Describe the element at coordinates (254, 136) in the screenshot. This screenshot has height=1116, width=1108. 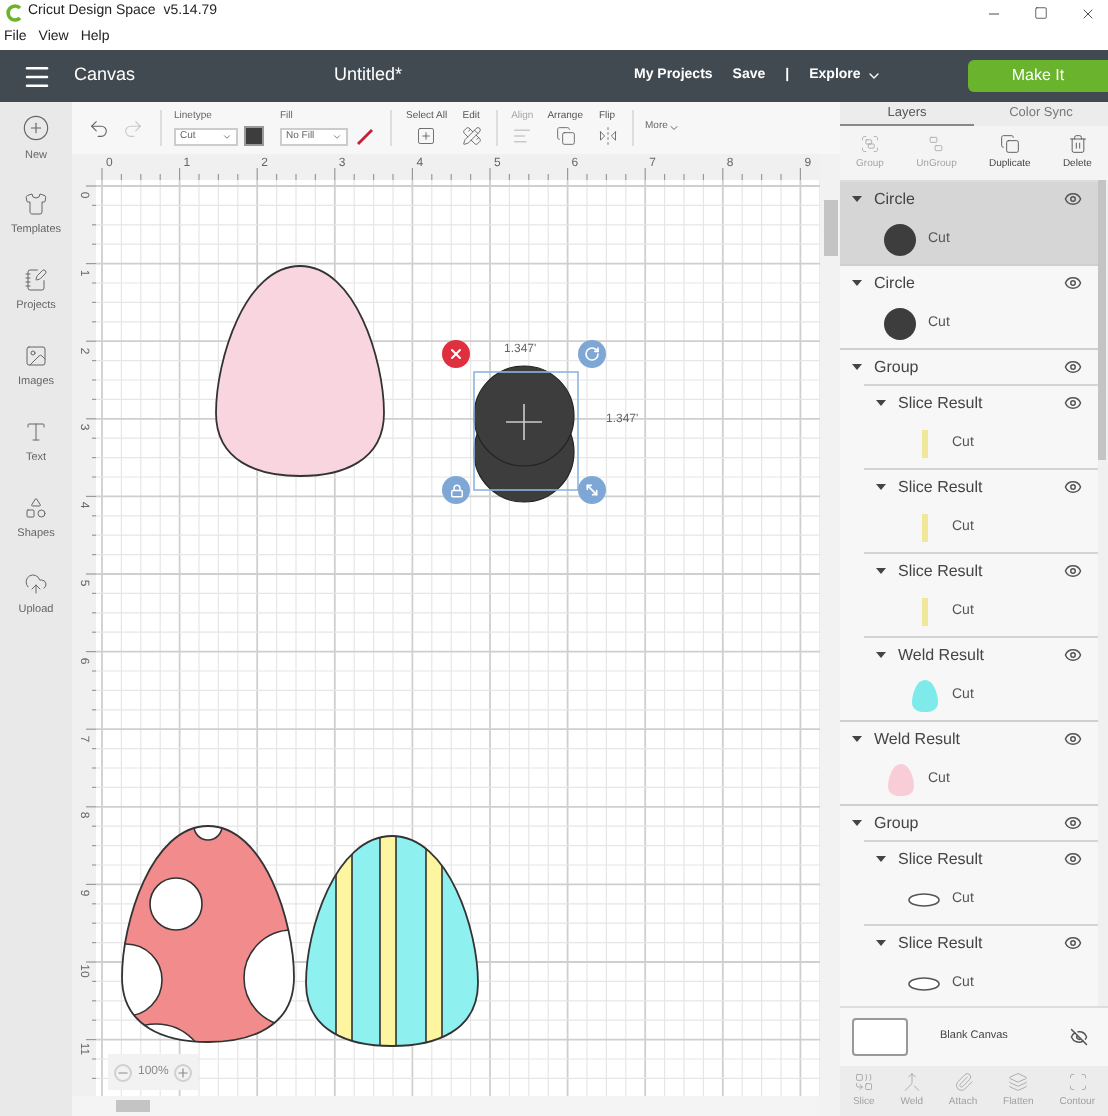
I see `color-swatch` at that location.